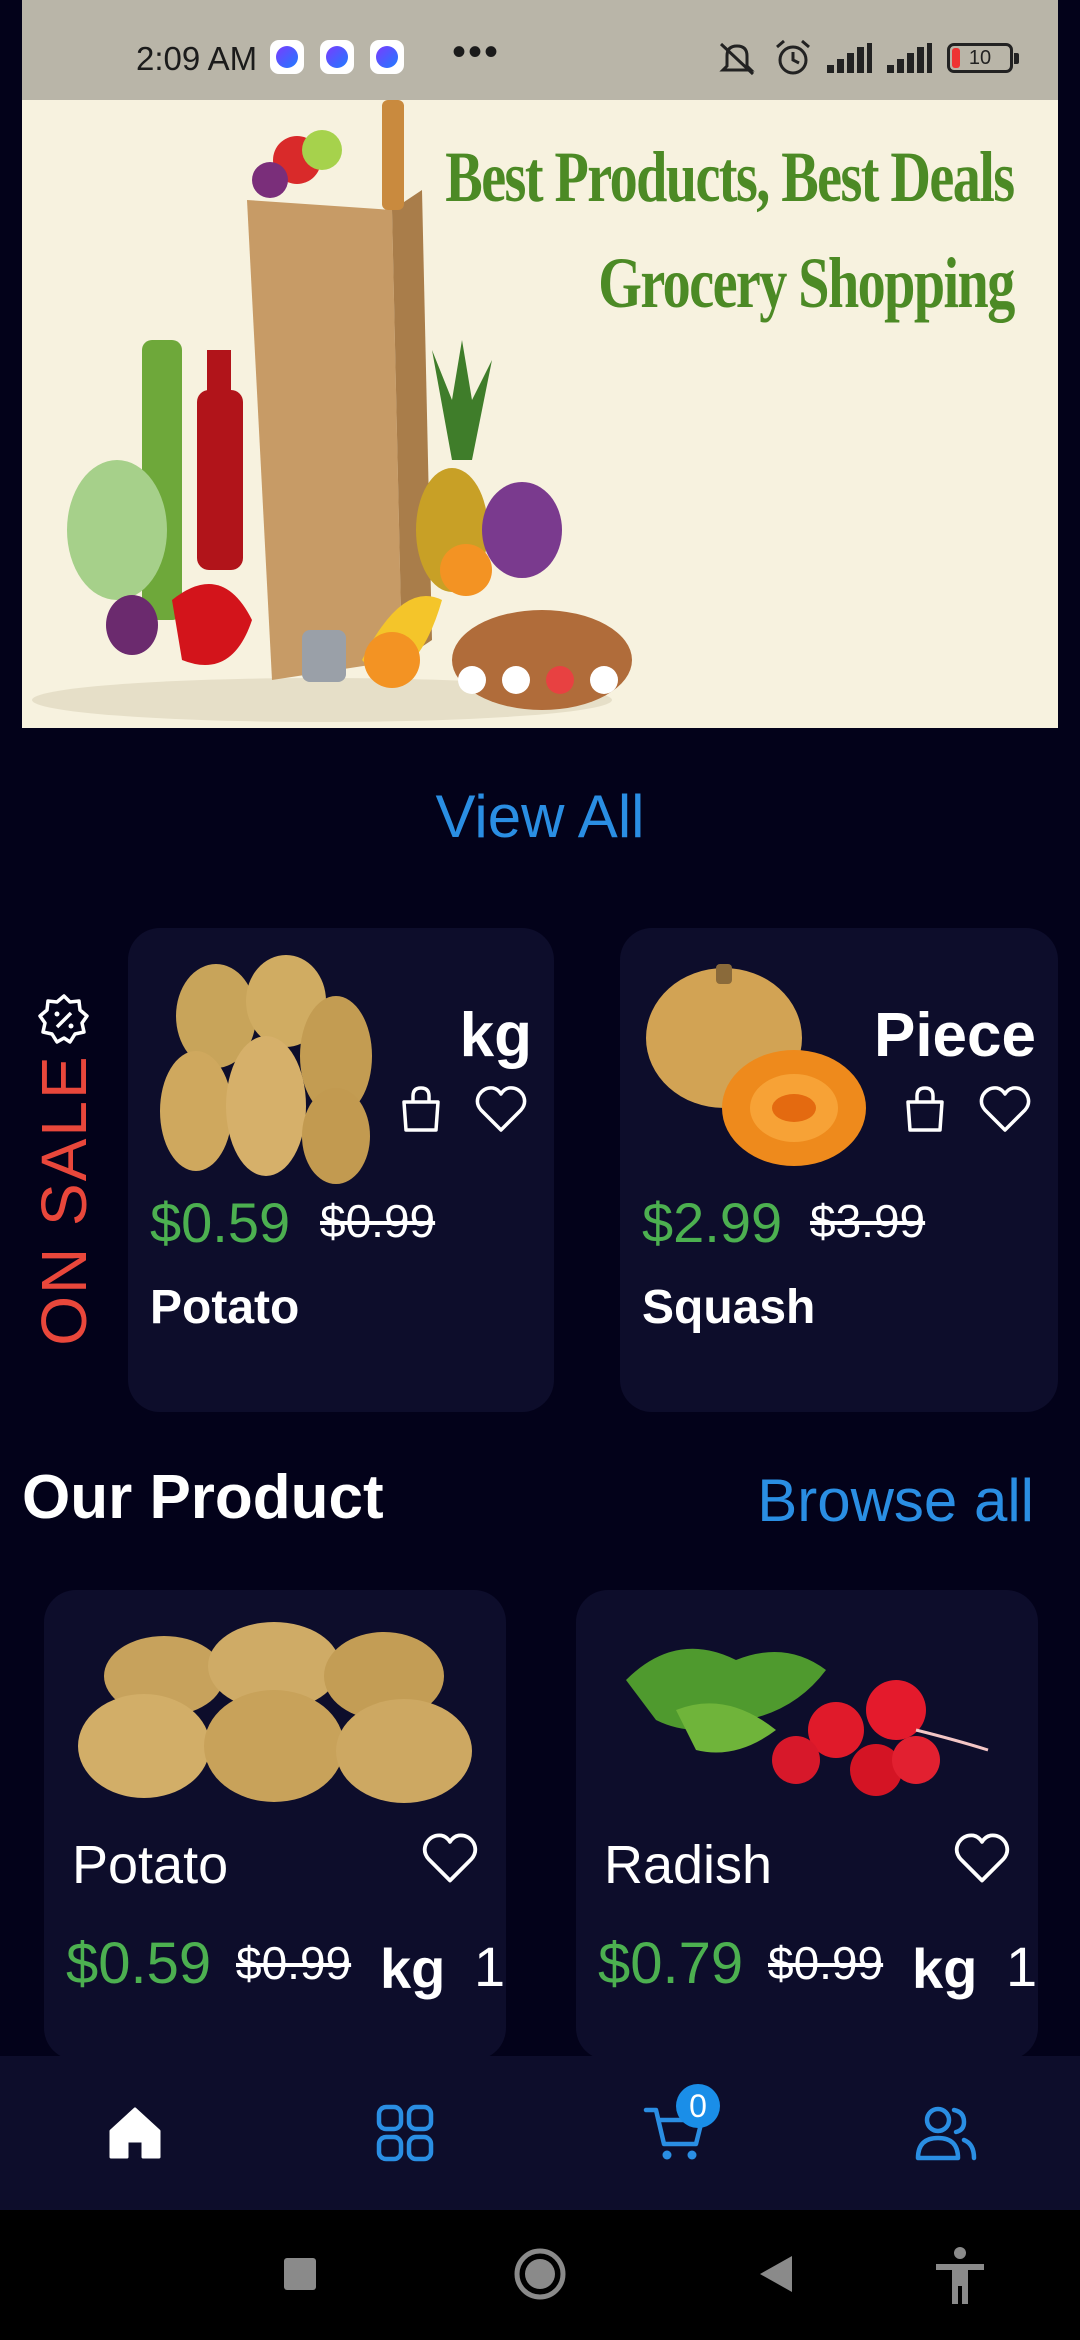 The width and height of the screenshot is (1080, 2340). I want to click on discount-badge-icon, so click(63, 1019).